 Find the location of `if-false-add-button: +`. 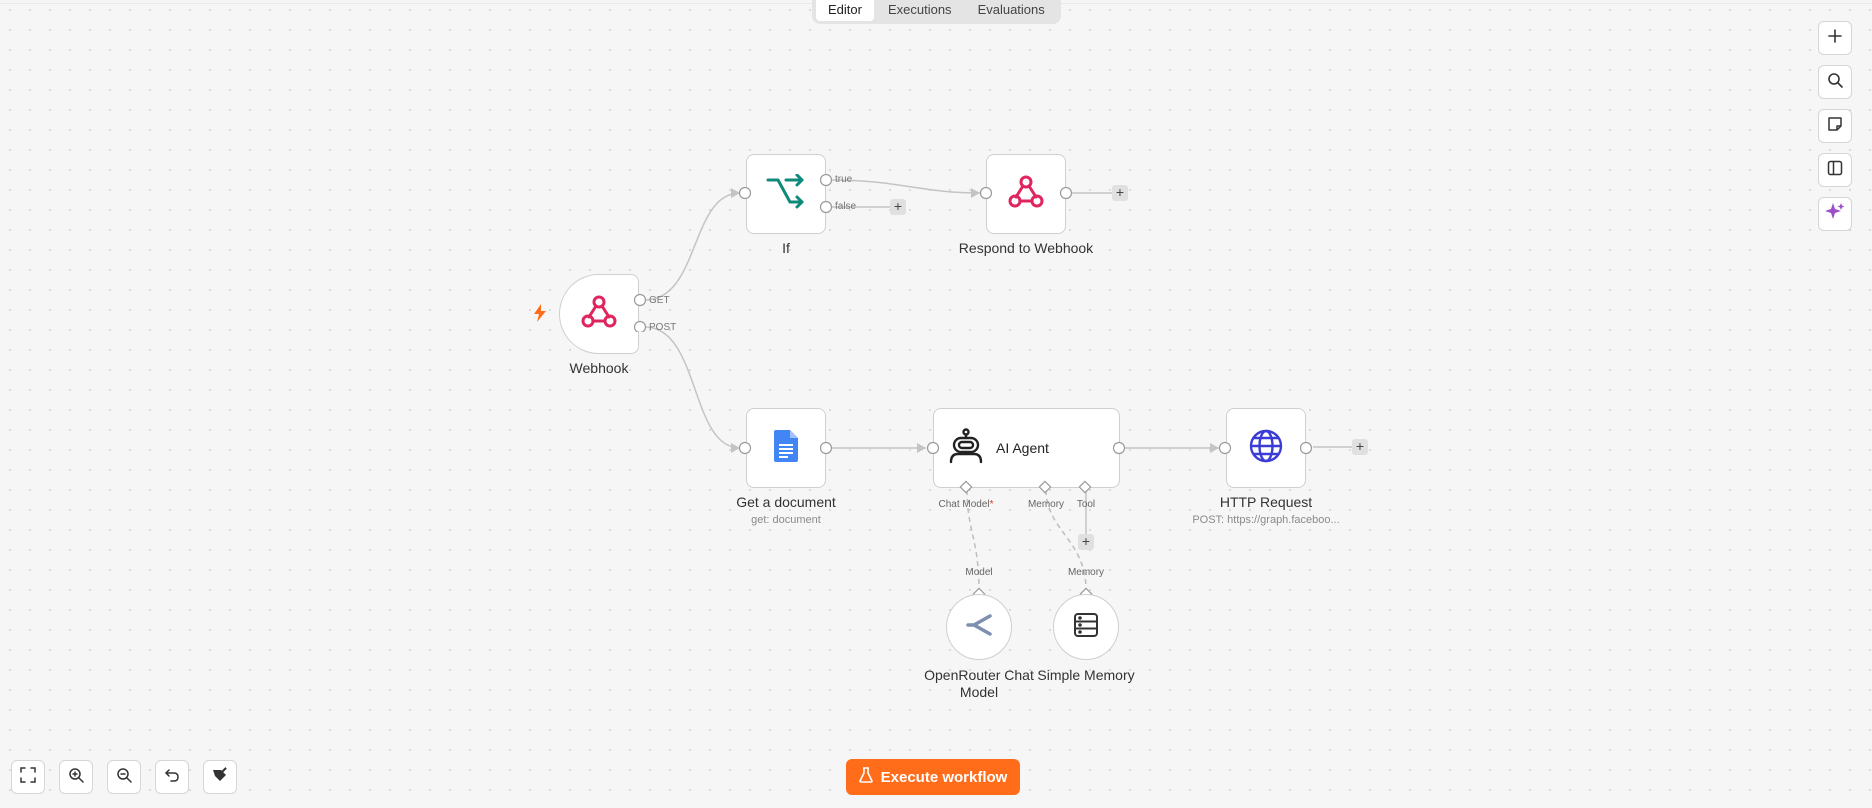

if-false-add-button: + is located at coordinates (898, 207).